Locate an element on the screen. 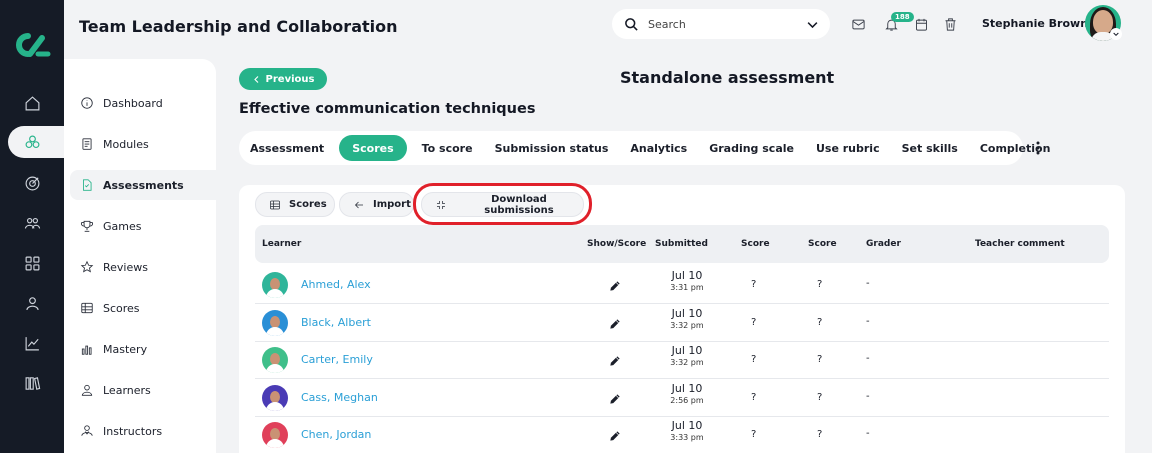 This screenshot has width=1152, height=453. submitted-time: 2:56 pm is located at coordinates (687, 400).